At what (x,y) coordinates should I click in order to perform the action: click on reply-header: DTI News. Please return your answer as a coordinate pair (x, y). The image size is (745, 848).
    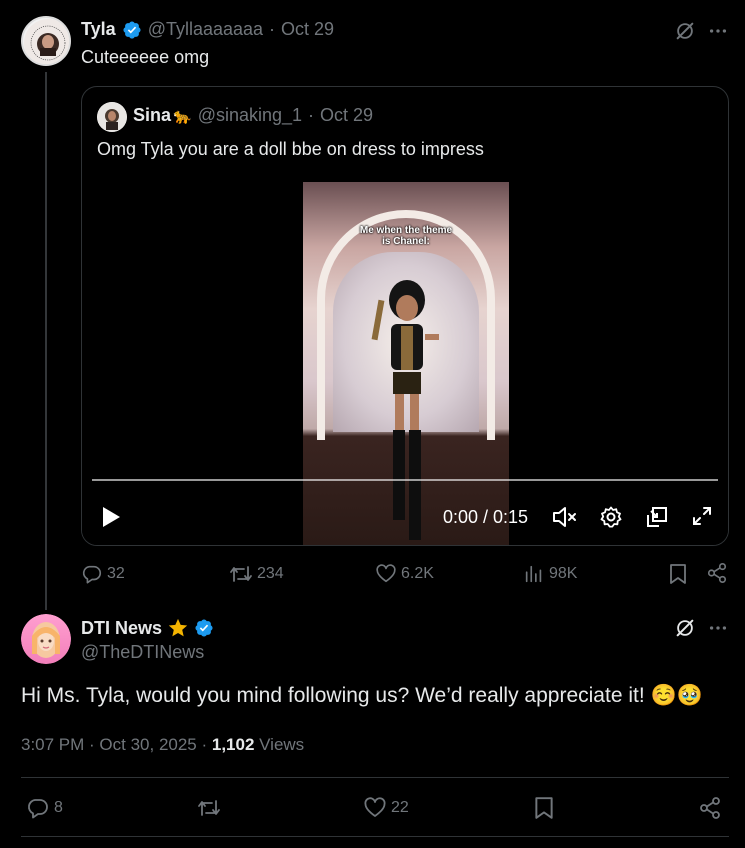
    Looking at the image, I should click on (147, 628).